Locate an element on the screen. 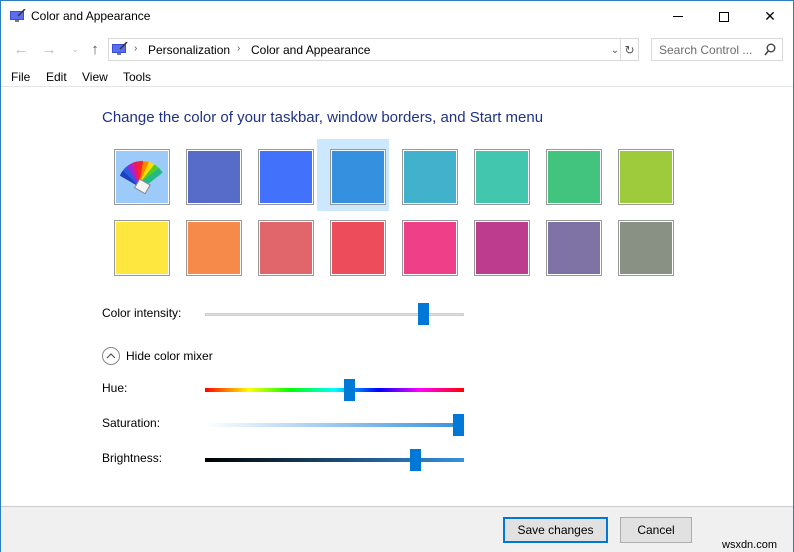 The image size is (794, 552). save-changes-button: Save changes is located at coordinates (555, 530).